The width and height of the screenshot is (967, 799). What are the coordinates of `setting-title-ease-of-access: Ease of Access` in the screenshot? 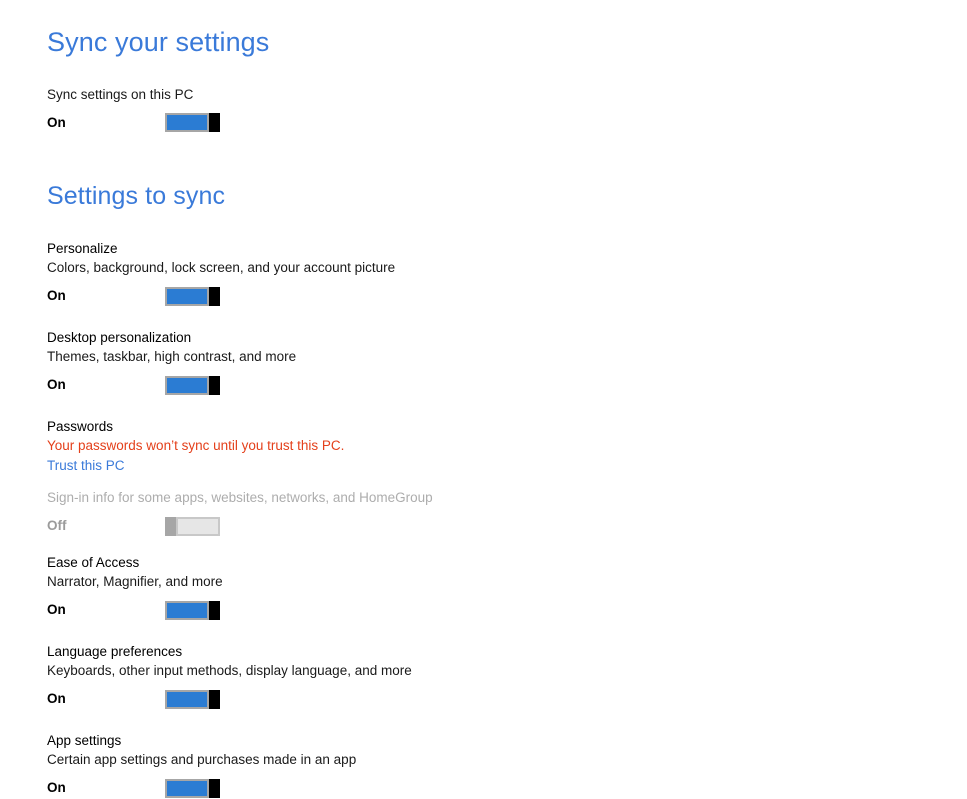 It's located at (93, 563).